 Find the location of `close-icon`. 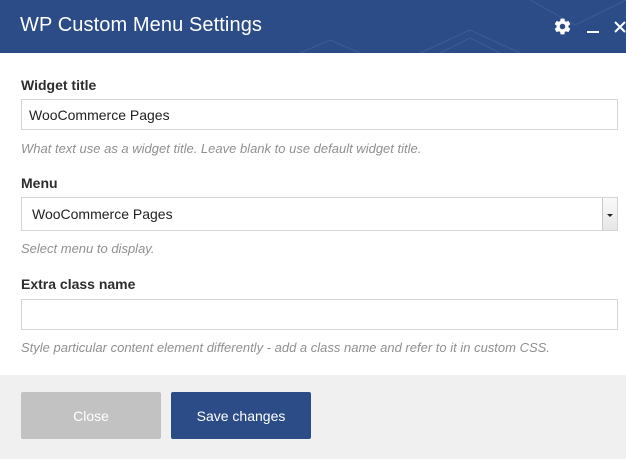

close-icon is located at coordinates (618, 26).